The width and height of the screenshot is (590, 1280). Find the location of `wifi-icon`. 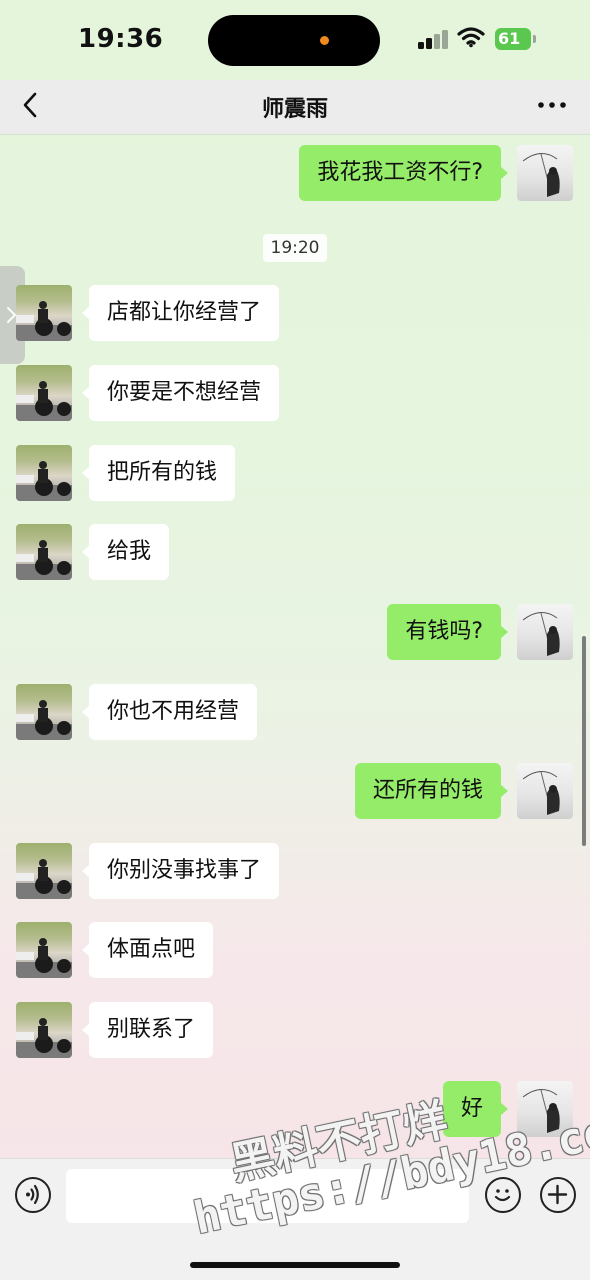

wifi-icon is located at coordinates (471, 39).